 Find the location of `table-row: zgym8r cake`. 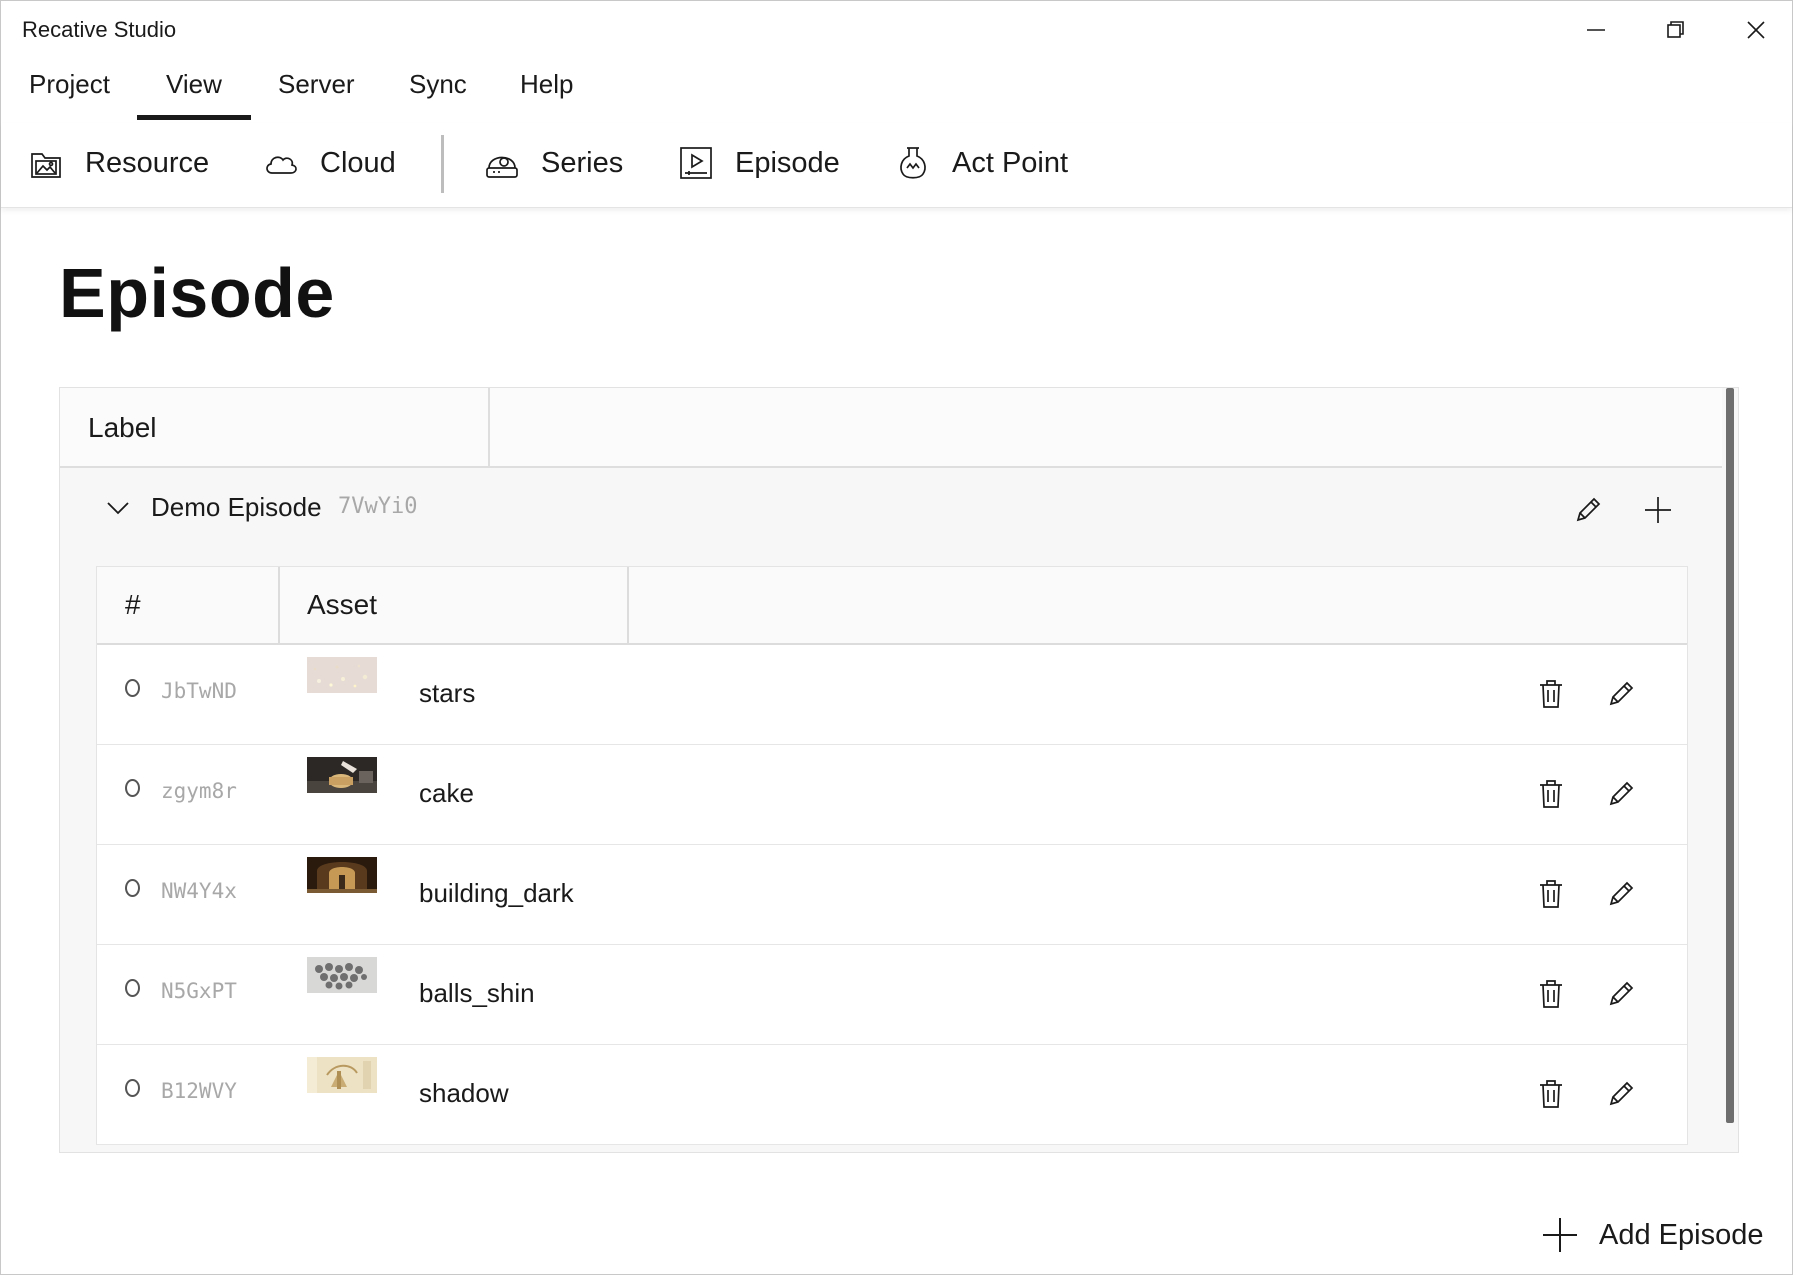

table-row: zgym8r cake is located at coordinates (892, 795).